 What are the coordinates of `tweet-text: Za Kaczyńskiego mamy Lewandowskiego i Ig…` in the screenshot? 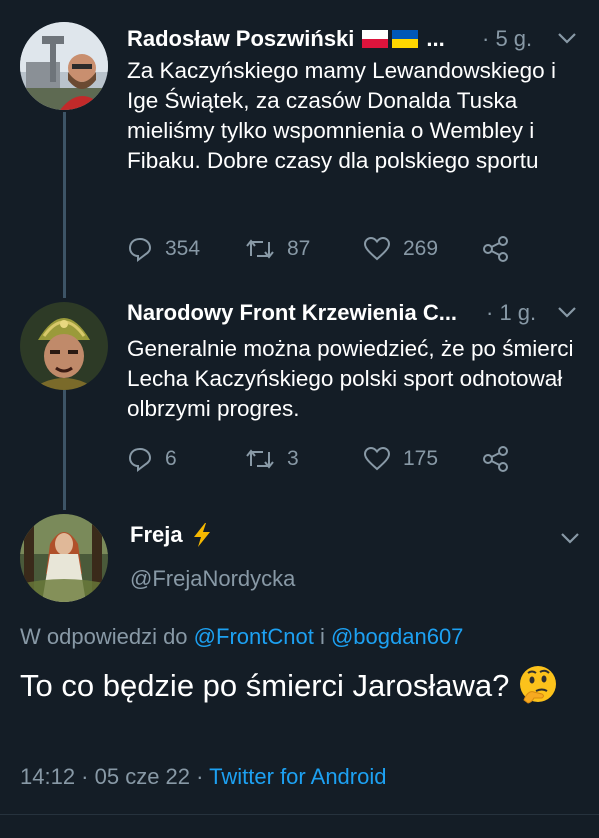 It's located at (341, 115).